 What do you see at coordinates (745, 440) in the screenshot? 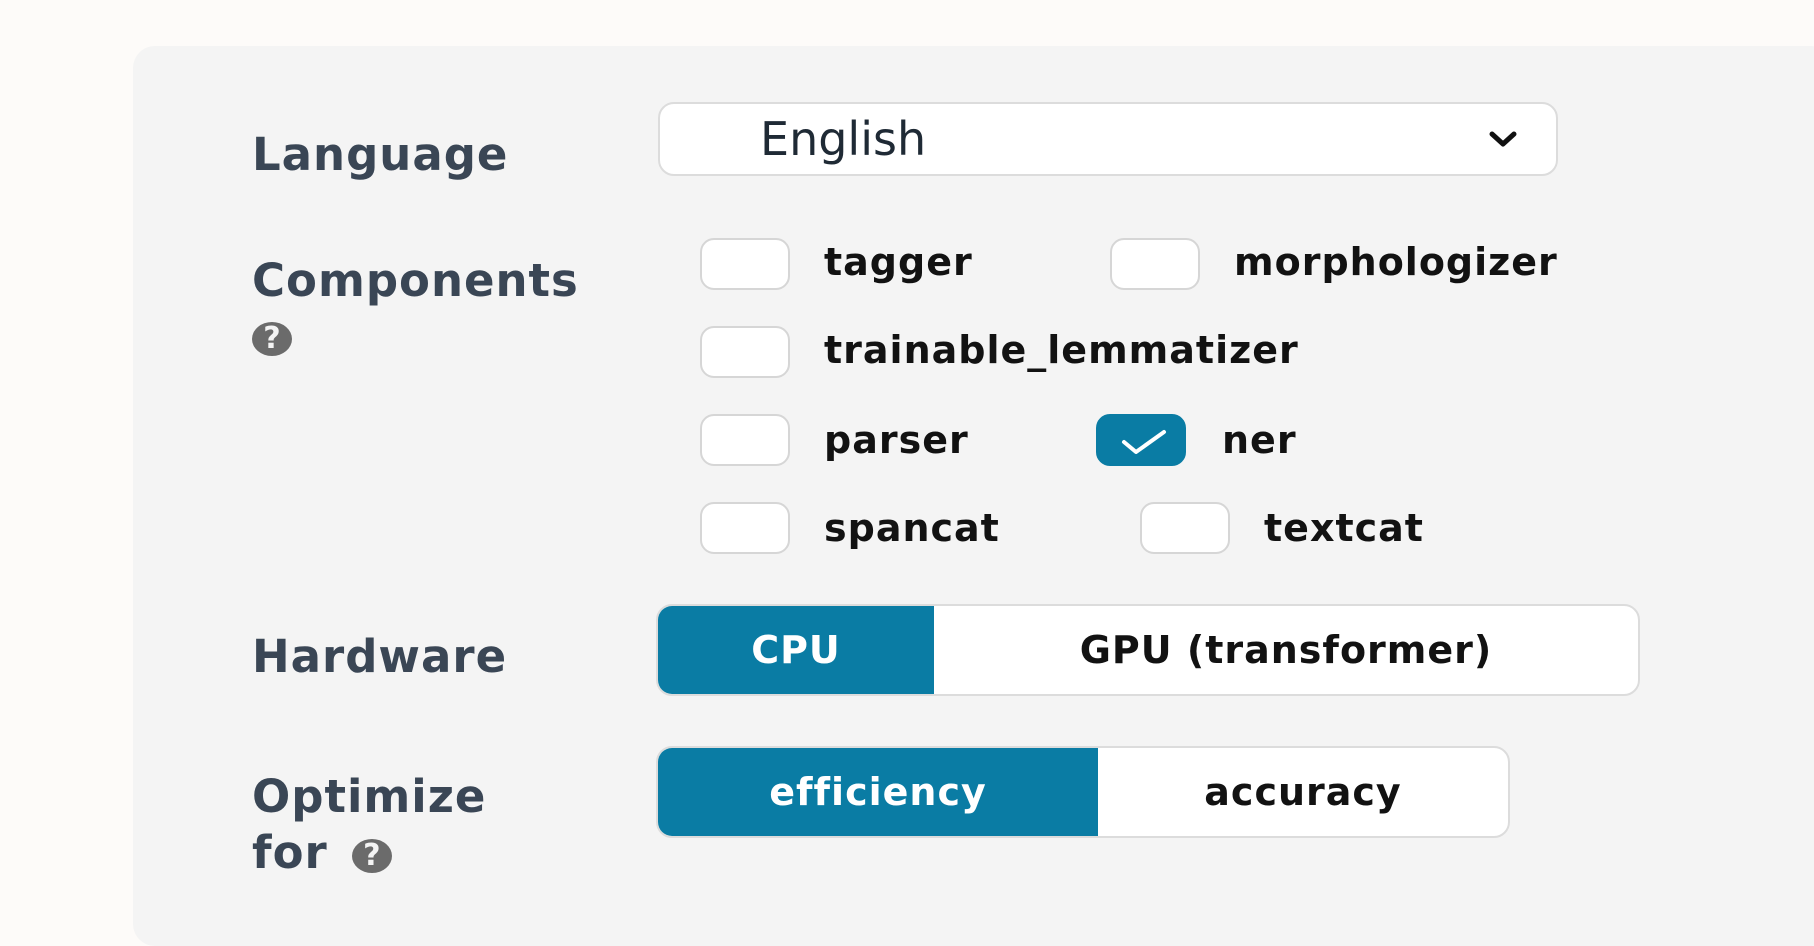
I see `checkbox-parser` at bounding box center [745, 440].